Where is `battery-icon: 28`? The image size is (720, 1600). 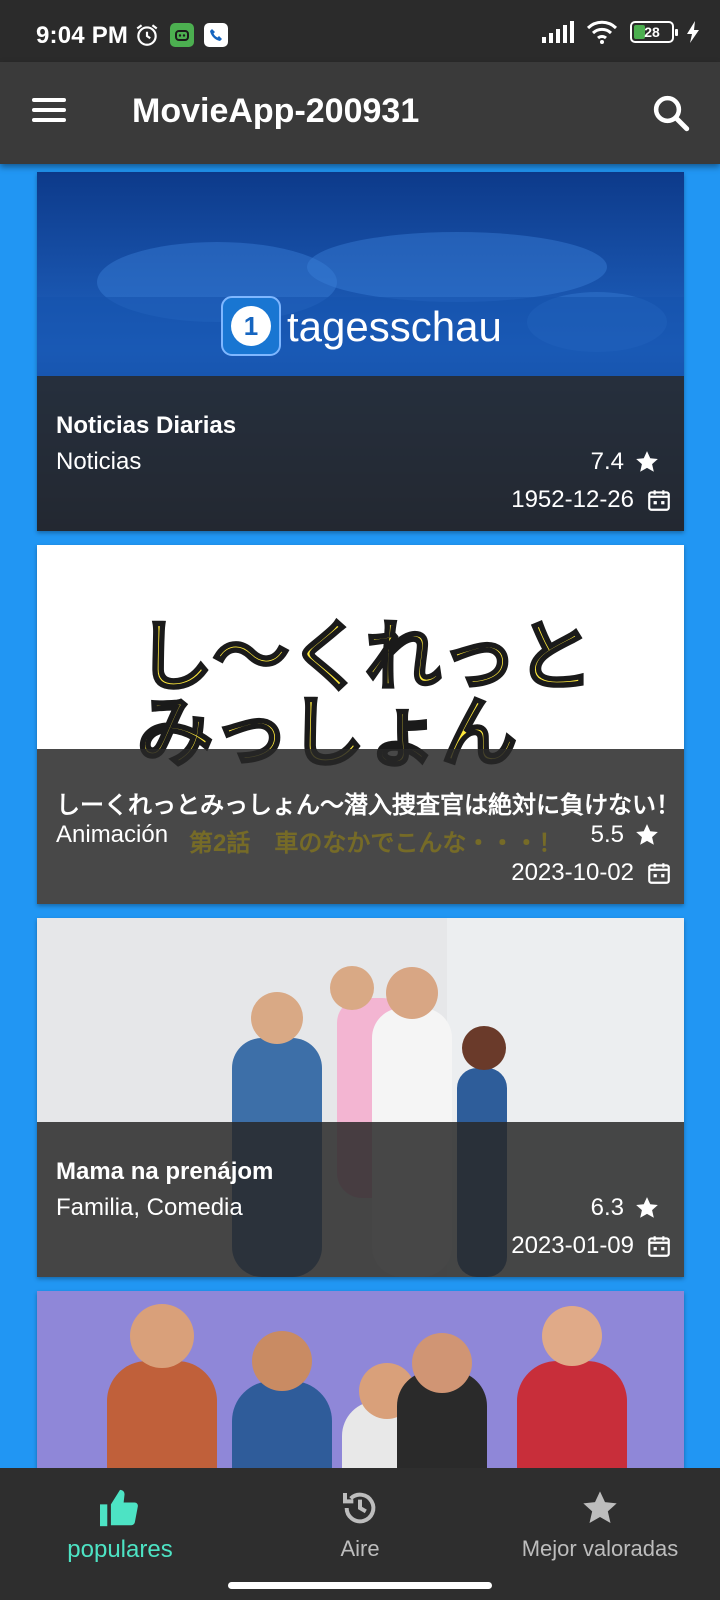
battery-icon: 28 is located at coordinates (654, 32).